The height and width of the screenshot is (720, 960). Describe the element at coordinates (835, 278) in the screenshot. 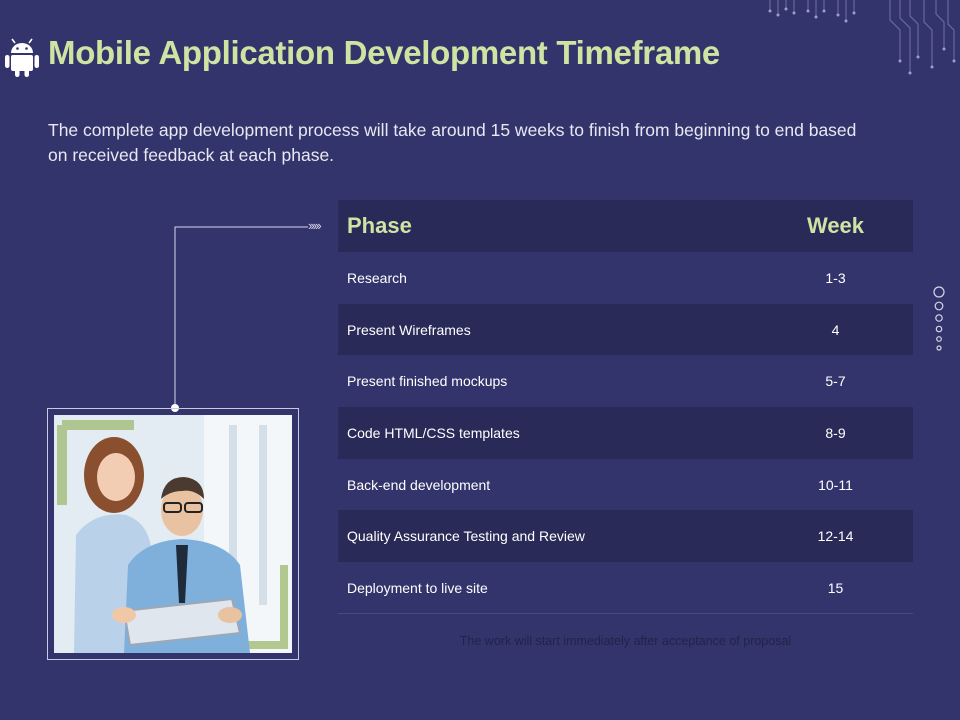

I see `week-cell: 1-3` at that location.